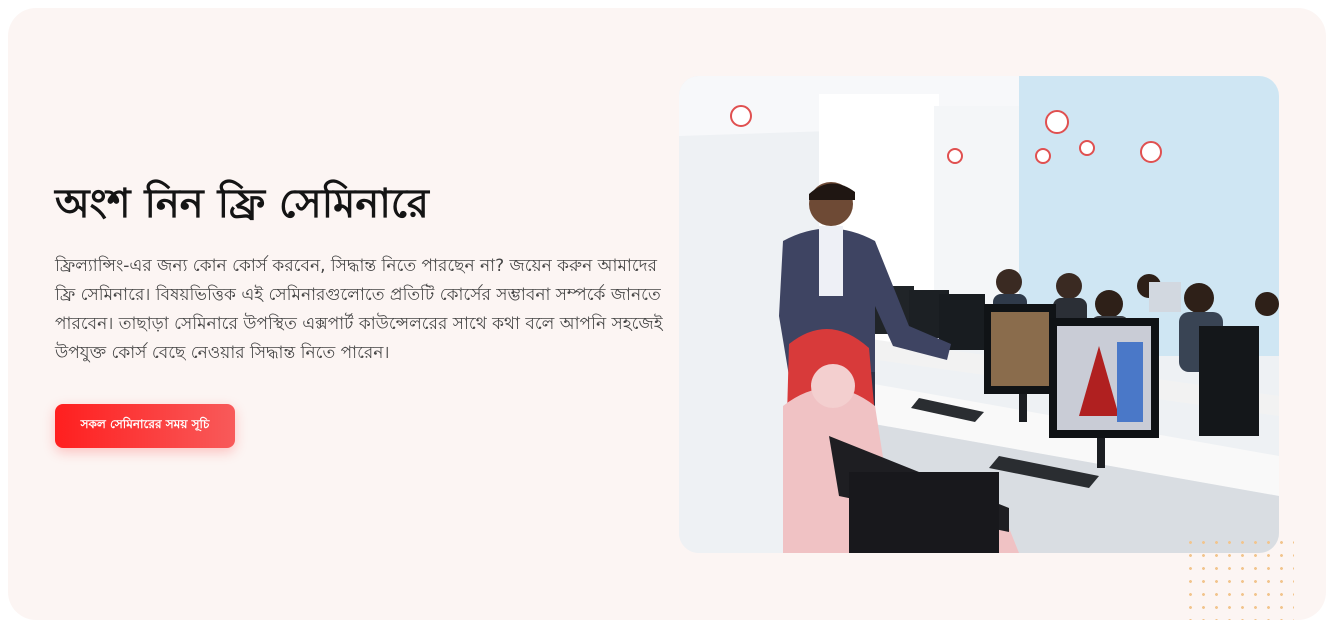 This screenshot has height=628, width=1334. What do you see at coordinates (145, 426) in the screenshot?
I see `all-seminar-schedule-button: সকল সেমিনারের সময় সূচি` at bounding box center [145, 426].